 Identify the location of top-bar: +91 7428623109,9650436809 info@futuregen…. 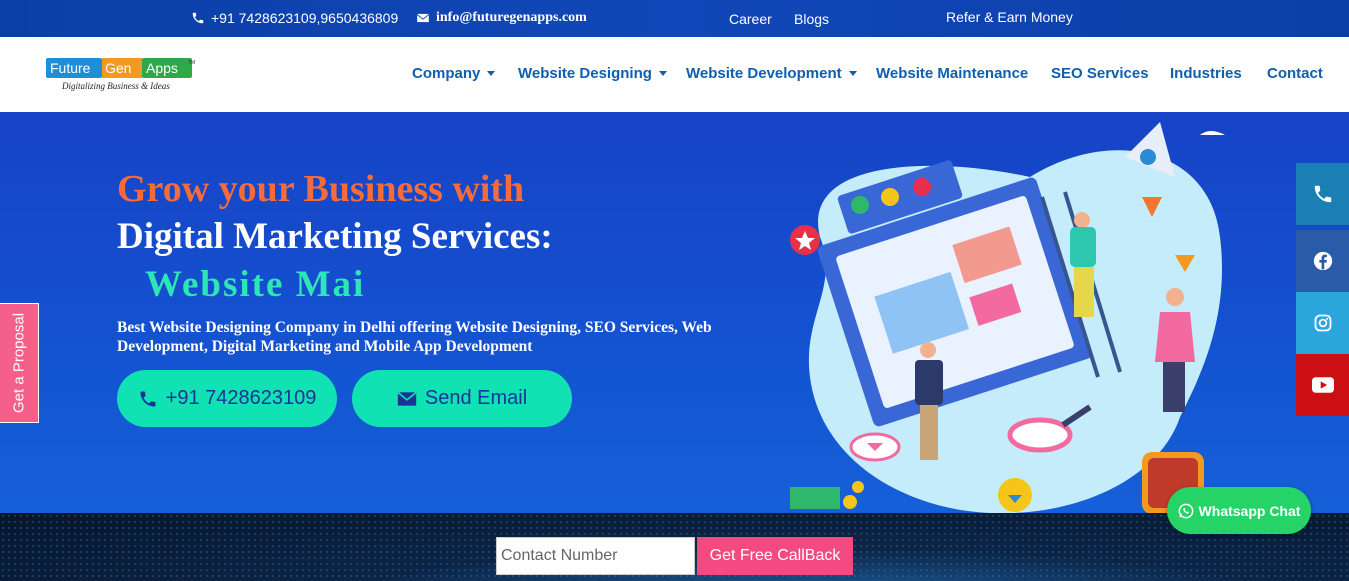
(674, 18).